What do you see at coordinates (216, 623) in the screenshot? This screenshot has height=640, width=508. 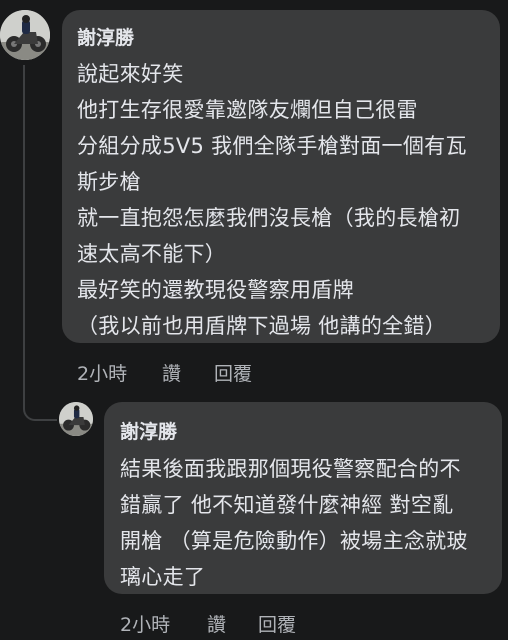 I see `reply-like-button: 讚` at bounding box center [216, 623].